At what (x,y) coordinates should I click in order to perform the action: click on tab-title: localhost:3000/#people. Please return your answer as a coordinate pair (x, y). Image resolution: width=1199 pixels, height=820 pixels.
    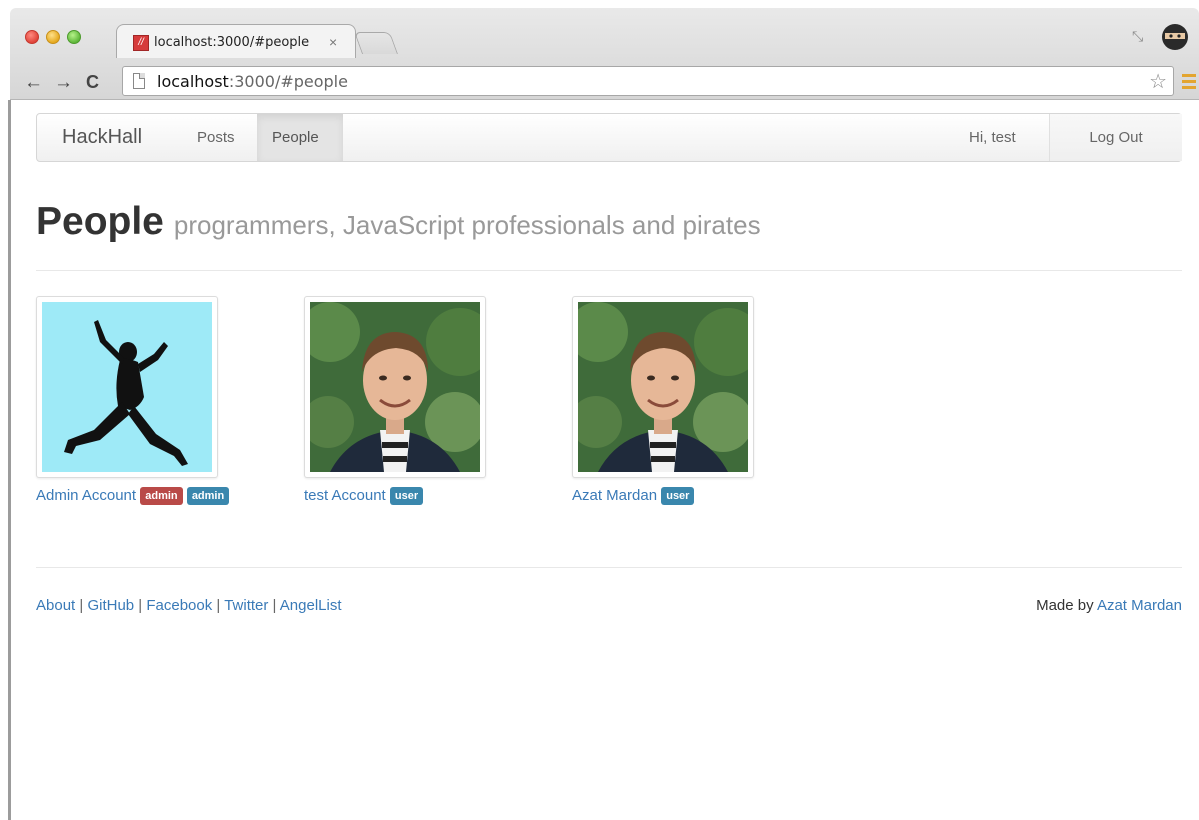
    Looking at the image, I should click on (232, 42).